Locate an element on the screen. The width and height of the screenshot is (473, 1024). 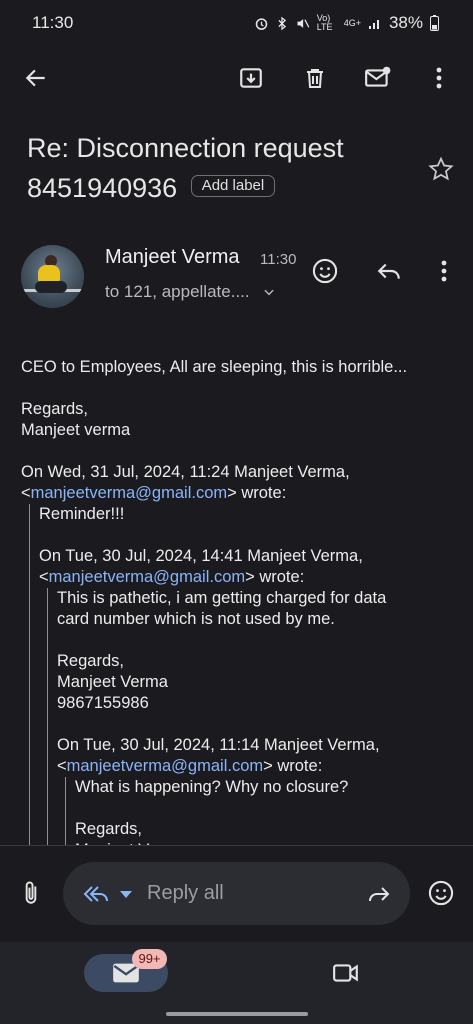
star-icon is located at coordinates (441, 168).